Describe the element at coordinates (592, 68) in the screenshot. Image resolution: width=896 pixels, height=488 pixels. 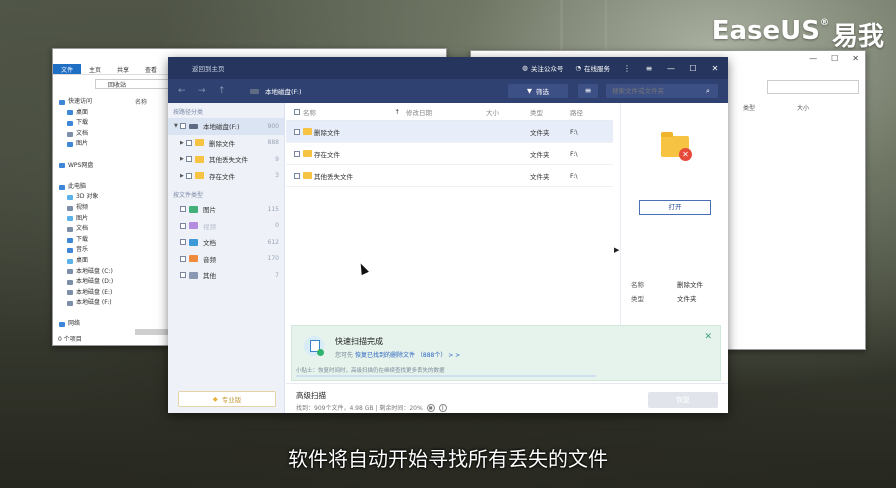
I see `online-service-button: ◔ 在线服务` at that location.